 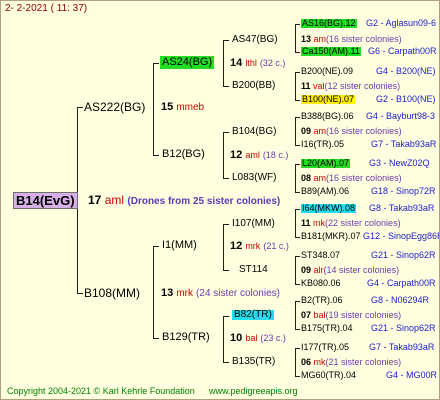 I want to click on g4-name: B200(NE).09, so click(x=327, y=71).